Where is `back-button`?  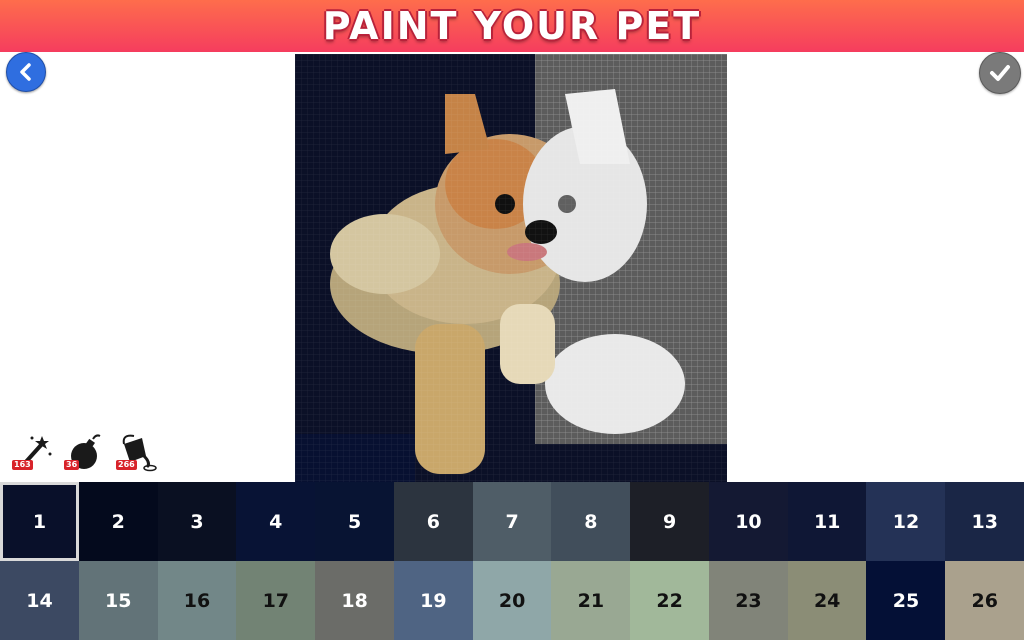
back-button is located at coordinates (26, 72).